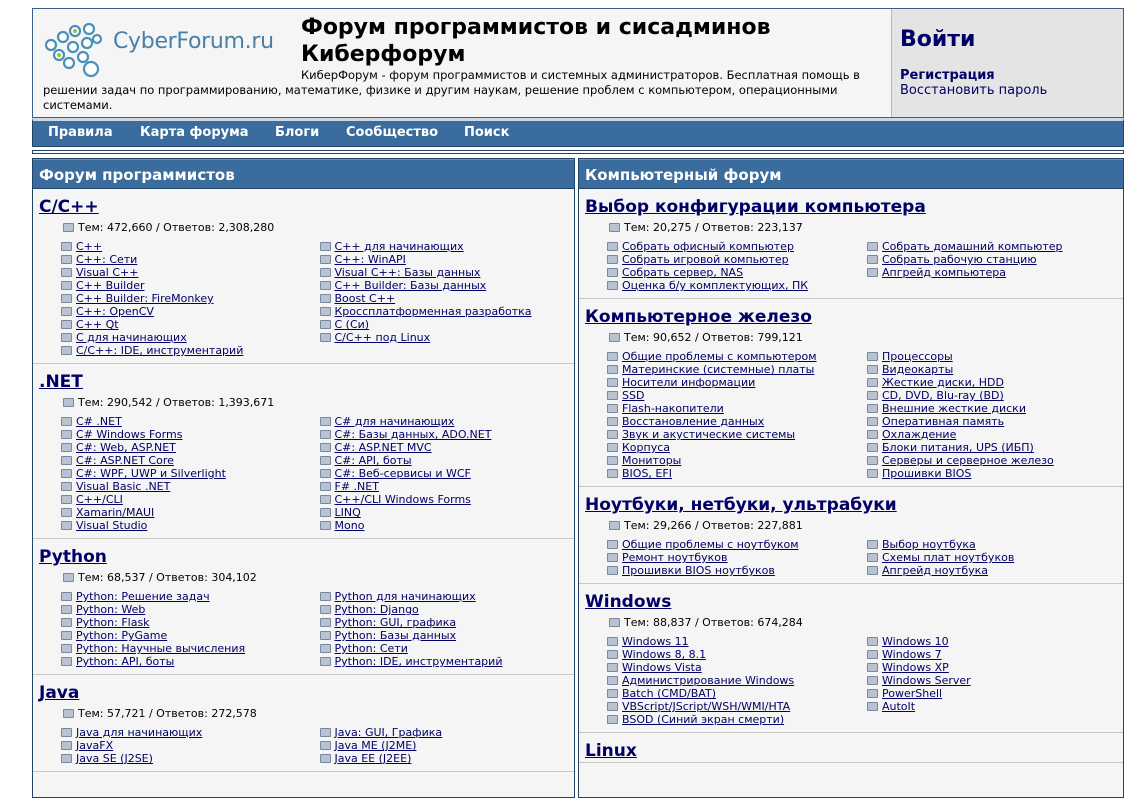 This screenshot has width=1128, height=798. Describe the element at coordinates (306, 689) in the screenshot. I see `section-title-link: Java` at that location.